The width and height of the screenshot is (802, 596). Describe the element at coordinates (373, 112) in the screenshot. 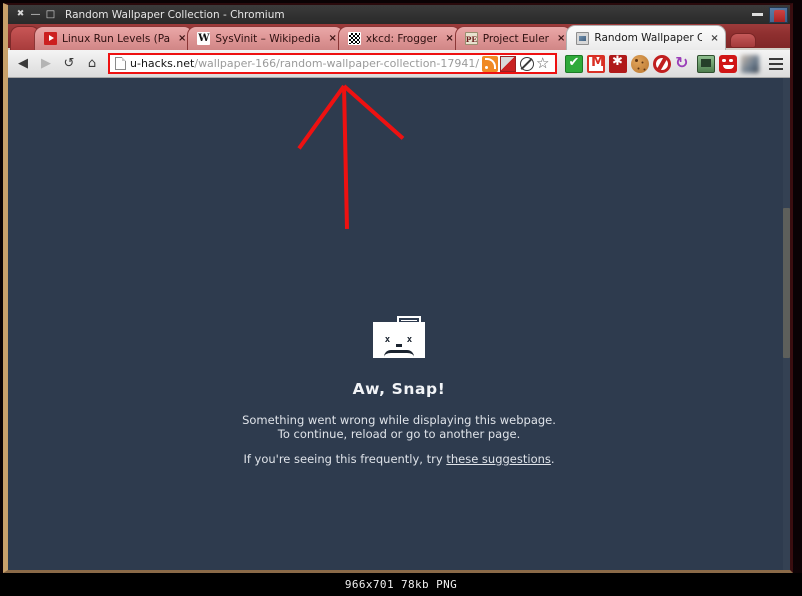

I see `arrow-right-wing` at that location.